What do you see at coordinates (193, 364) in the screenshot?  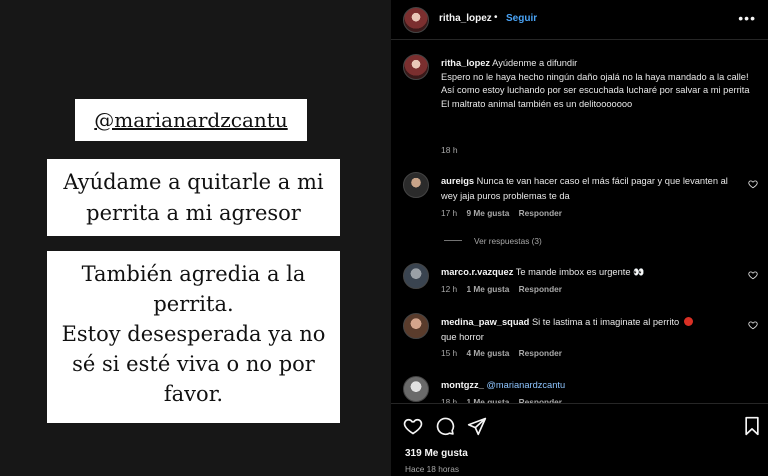 I see `story-also-line: sé si esté viva o no por` at bounding box center [193, 364].